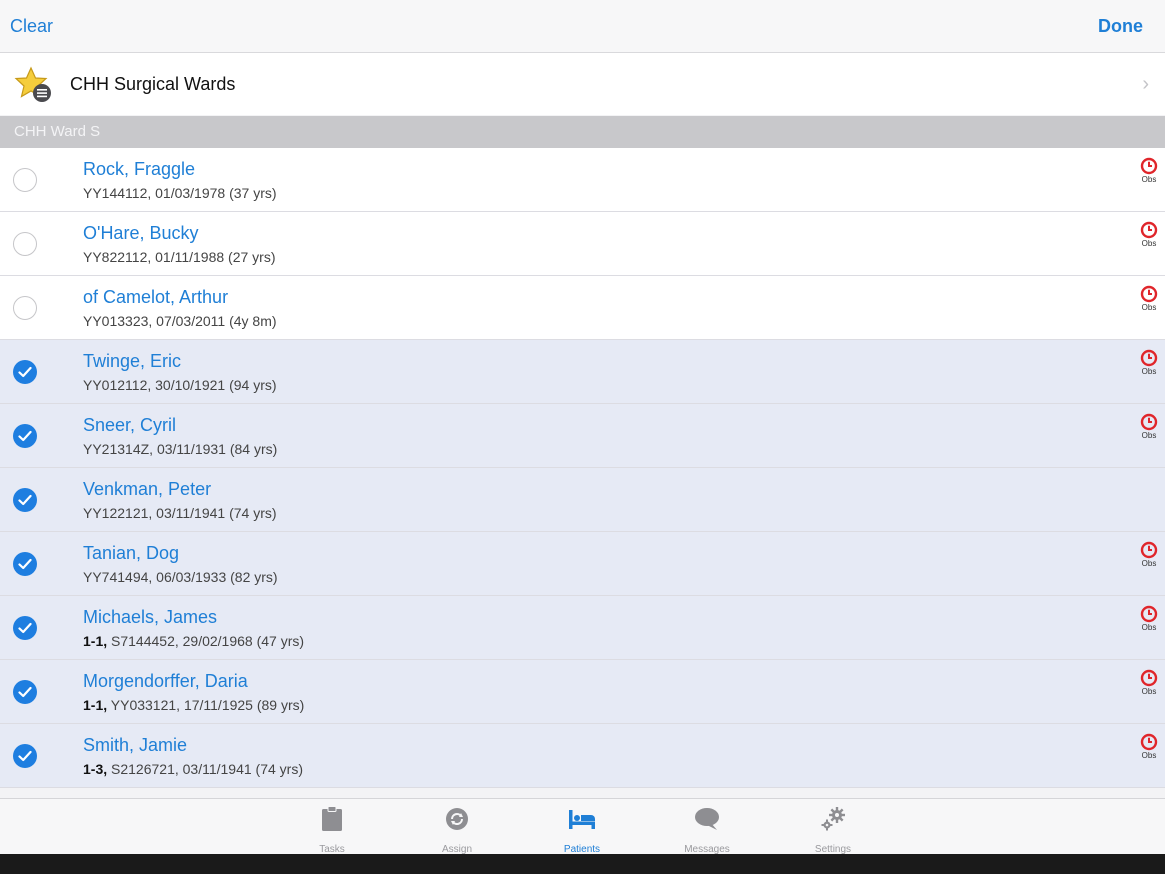 The height and width of the screenshot is (874, 1165). What do you see at coordinates (1145, 84) in the screenshot?
I see `chevron-right-icon: ›` at bounding box center [1145, 84].